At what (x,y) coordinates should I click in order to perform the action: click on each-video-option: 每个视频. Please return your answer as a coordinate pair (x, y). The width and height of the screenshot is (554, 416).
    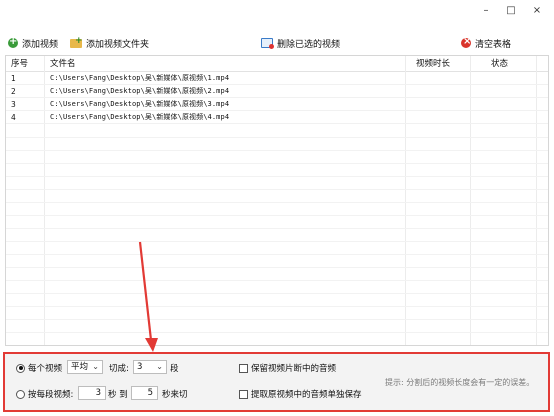
    Looking at the image, I should click on (39, 368).